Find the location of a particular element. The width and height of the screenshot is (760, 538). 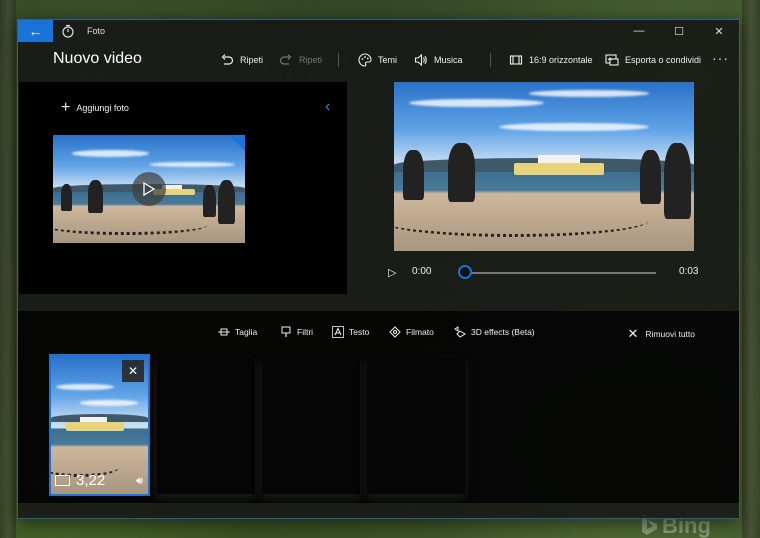

motion-button: Filmato is located at coordinates (411, 332).